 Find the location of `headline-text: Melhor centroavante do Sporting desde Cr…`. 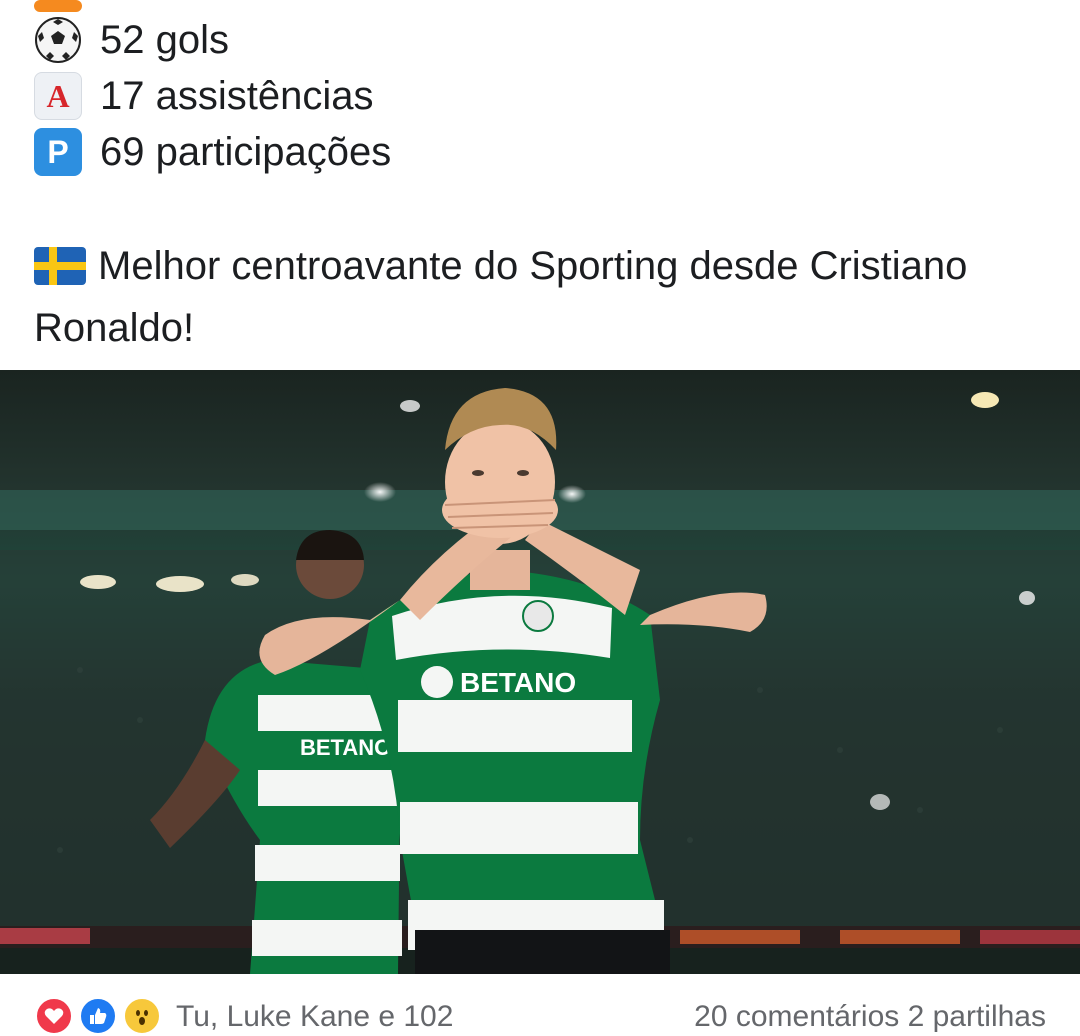

headline-text: Melhor centroavante do Sporting desde Cr… is located at coordinates (501, 297).